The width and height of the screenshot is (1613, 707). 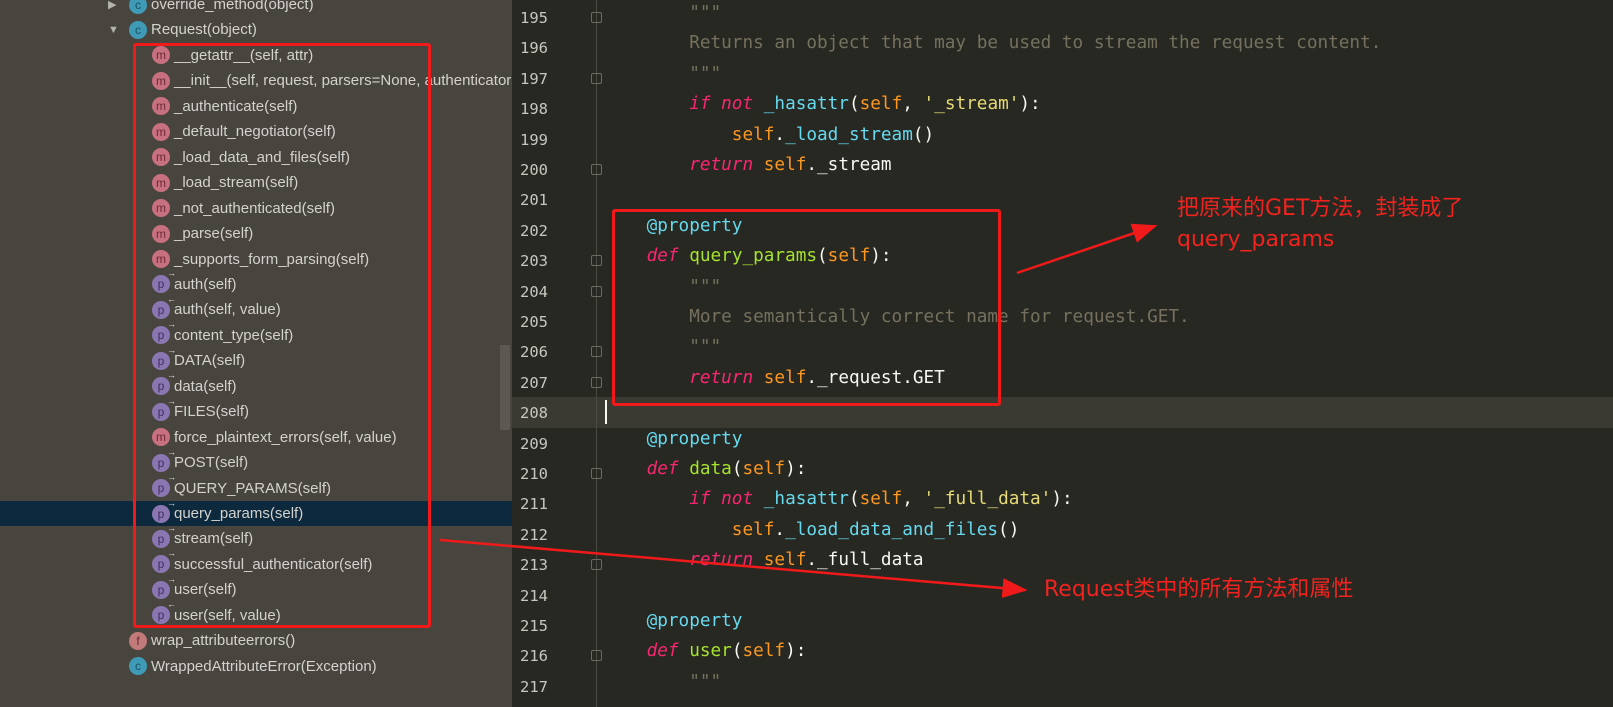 I want to click on arrow-to-query-params-note, so click(x=1087, y=249).